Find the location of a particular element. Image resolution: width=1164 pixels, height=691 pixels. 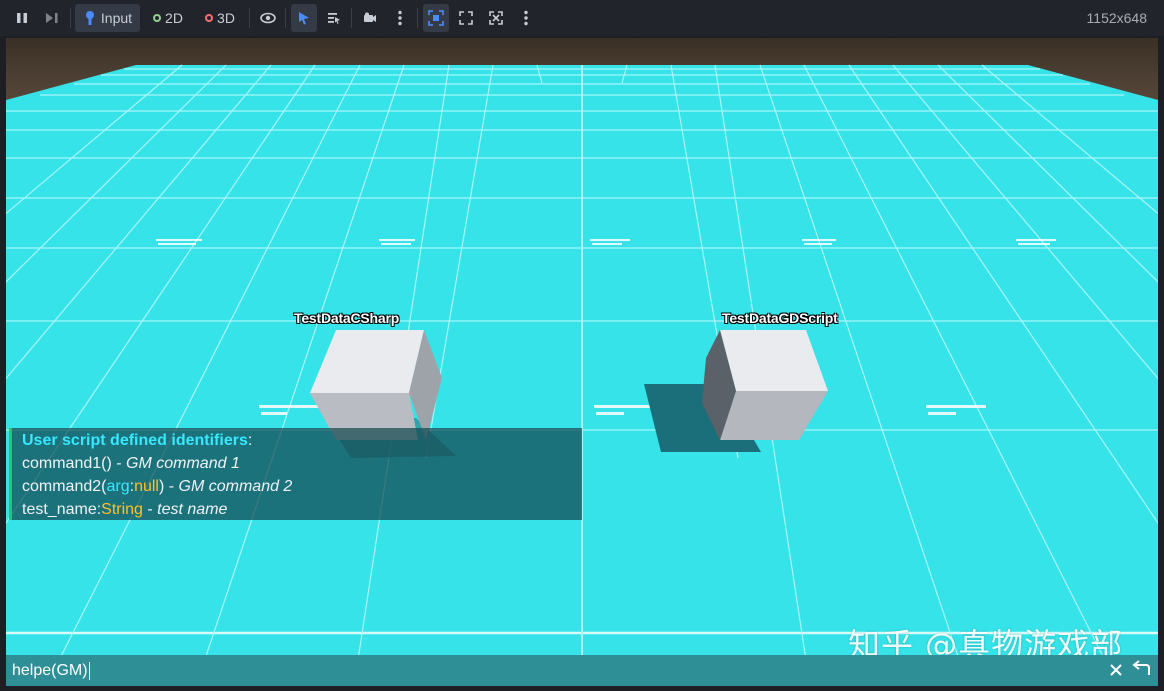

2d-node-icon is located at coordinates (157, 18).